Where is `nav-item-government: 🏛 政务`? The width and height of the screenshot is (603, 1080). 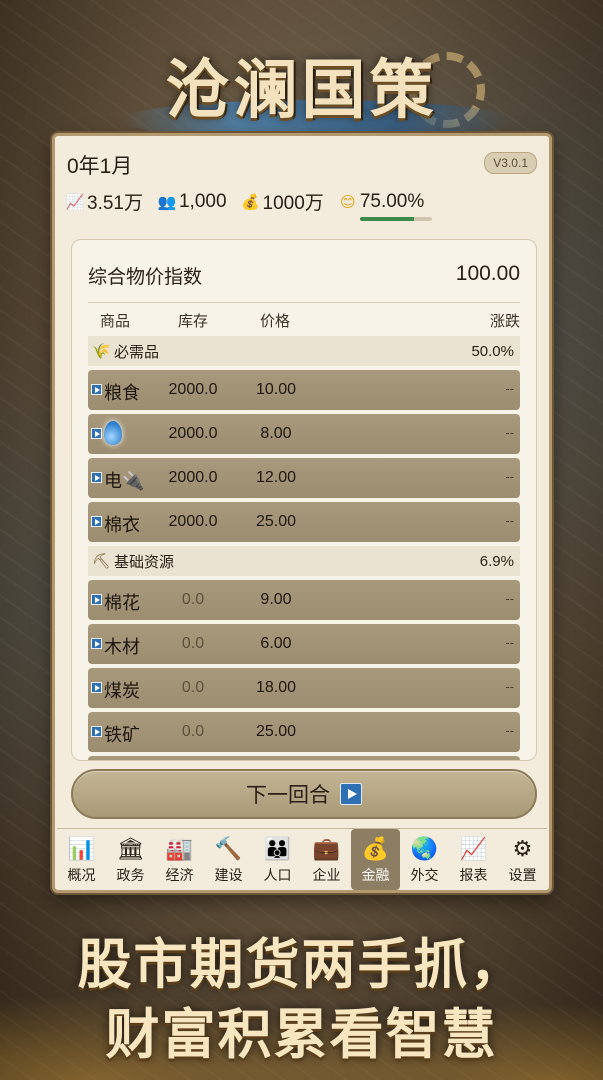
nav-item-government: 🏛 政务 is located at coordinates (130, 859).